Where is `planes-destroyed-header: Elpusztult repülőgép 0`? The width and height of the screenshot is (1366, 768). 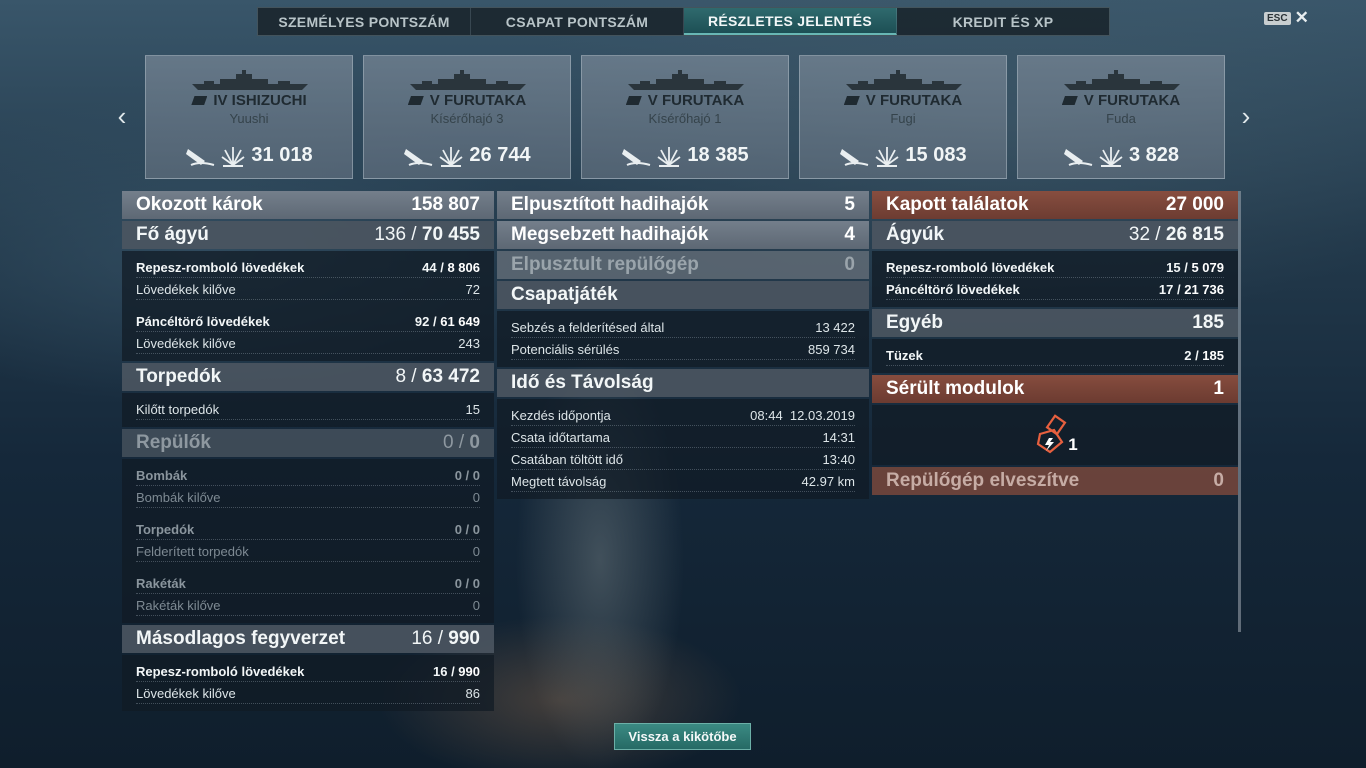
planes-destroyed-header: Elpusztult repülőgép 0 is located at coordinates (683, 265).